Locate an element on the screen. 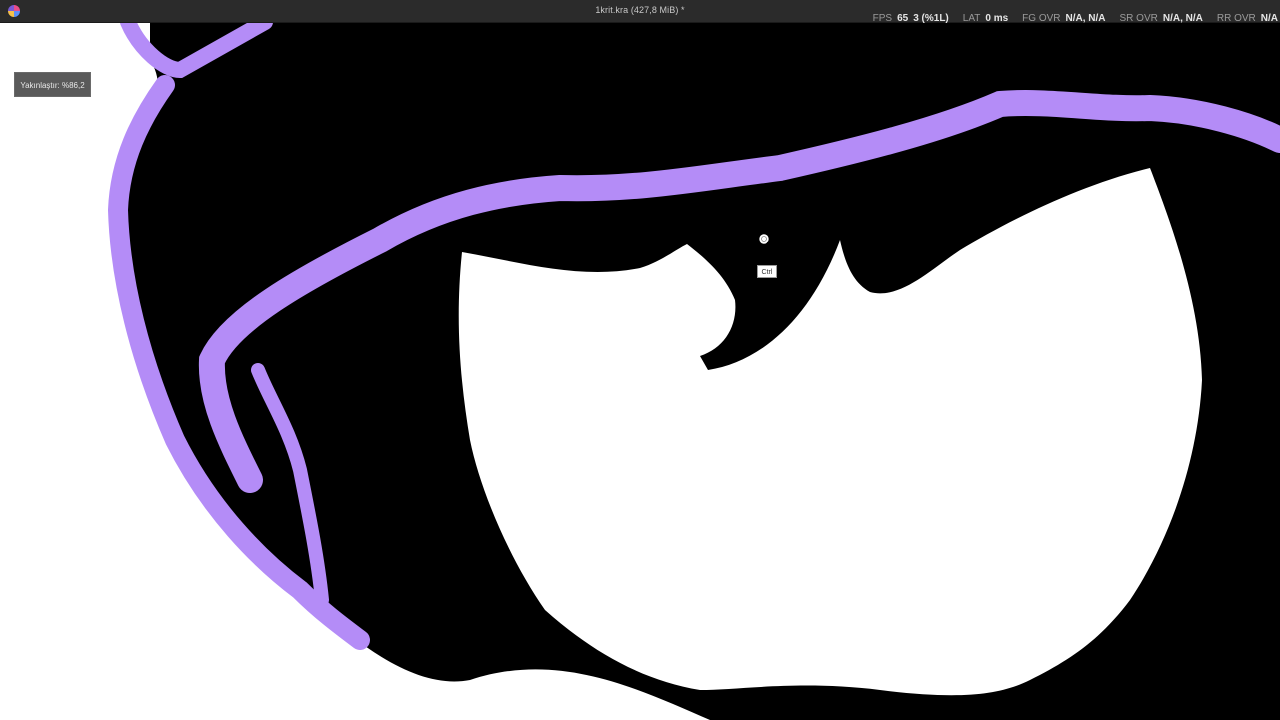 The height and width of the screenshot is (720, 1280). fg-value: N/A, N/A is located at coordinates (1085, 18).